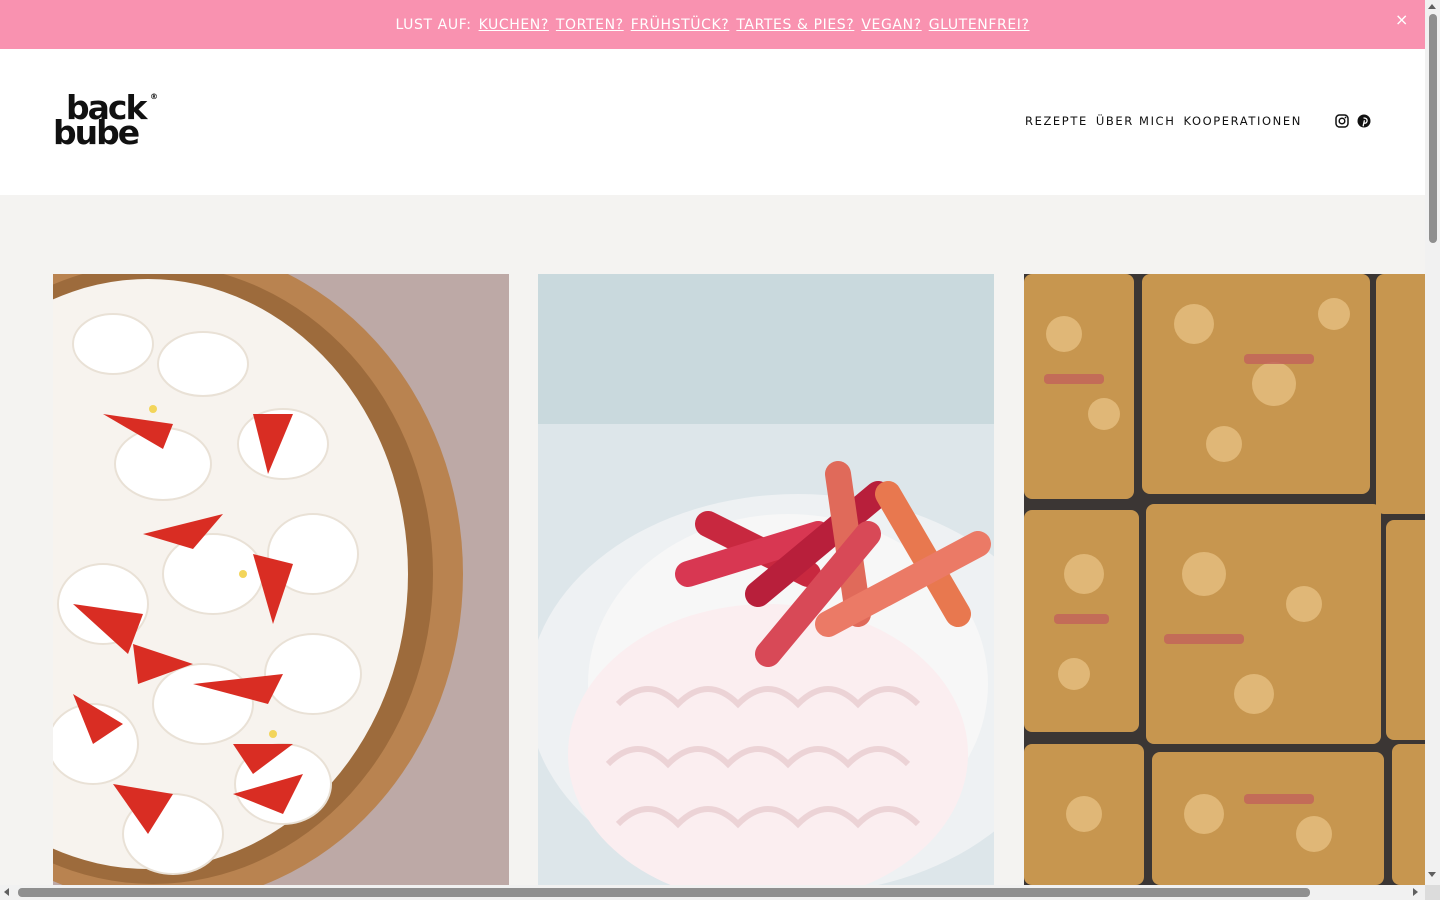 The height and width of the screenshot is (900, 1440). I want to click on link-fruehstueck: FRÜHSTÜCK?, so click(680, 25).